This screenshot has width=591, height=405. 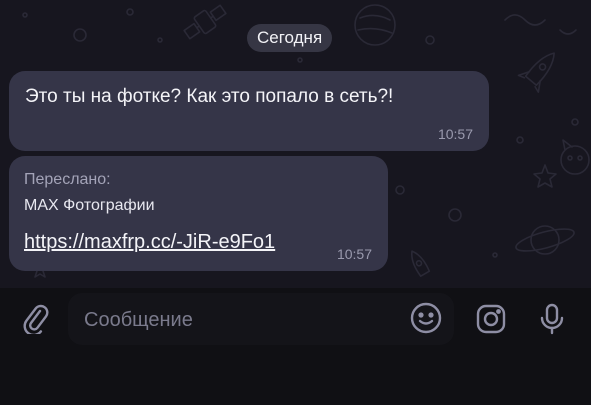 I want to click on message-input, so click(x=244, y=320).